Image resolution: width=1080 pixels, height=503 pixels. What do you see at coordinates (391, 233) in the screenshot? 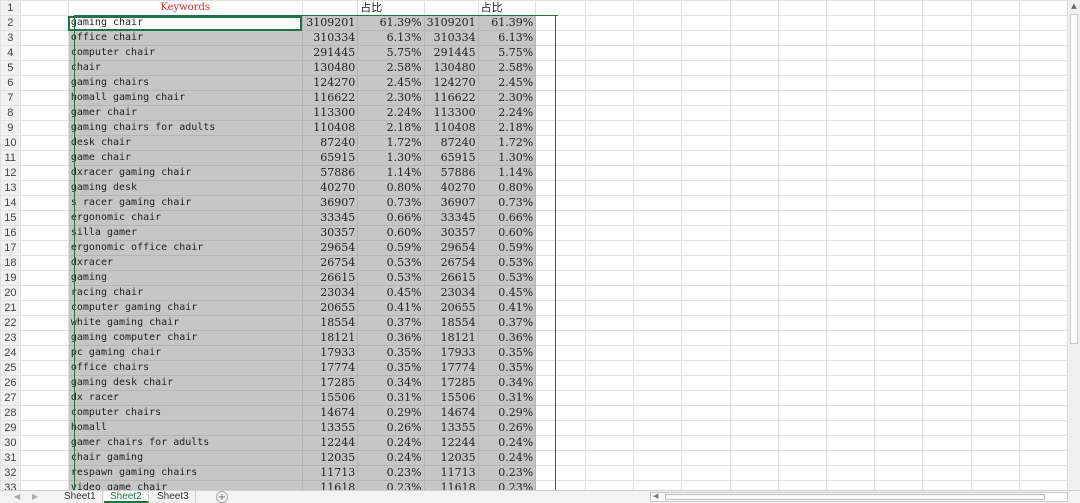
I see `share-cell: 0.60%` at bounding box center [391, 233].